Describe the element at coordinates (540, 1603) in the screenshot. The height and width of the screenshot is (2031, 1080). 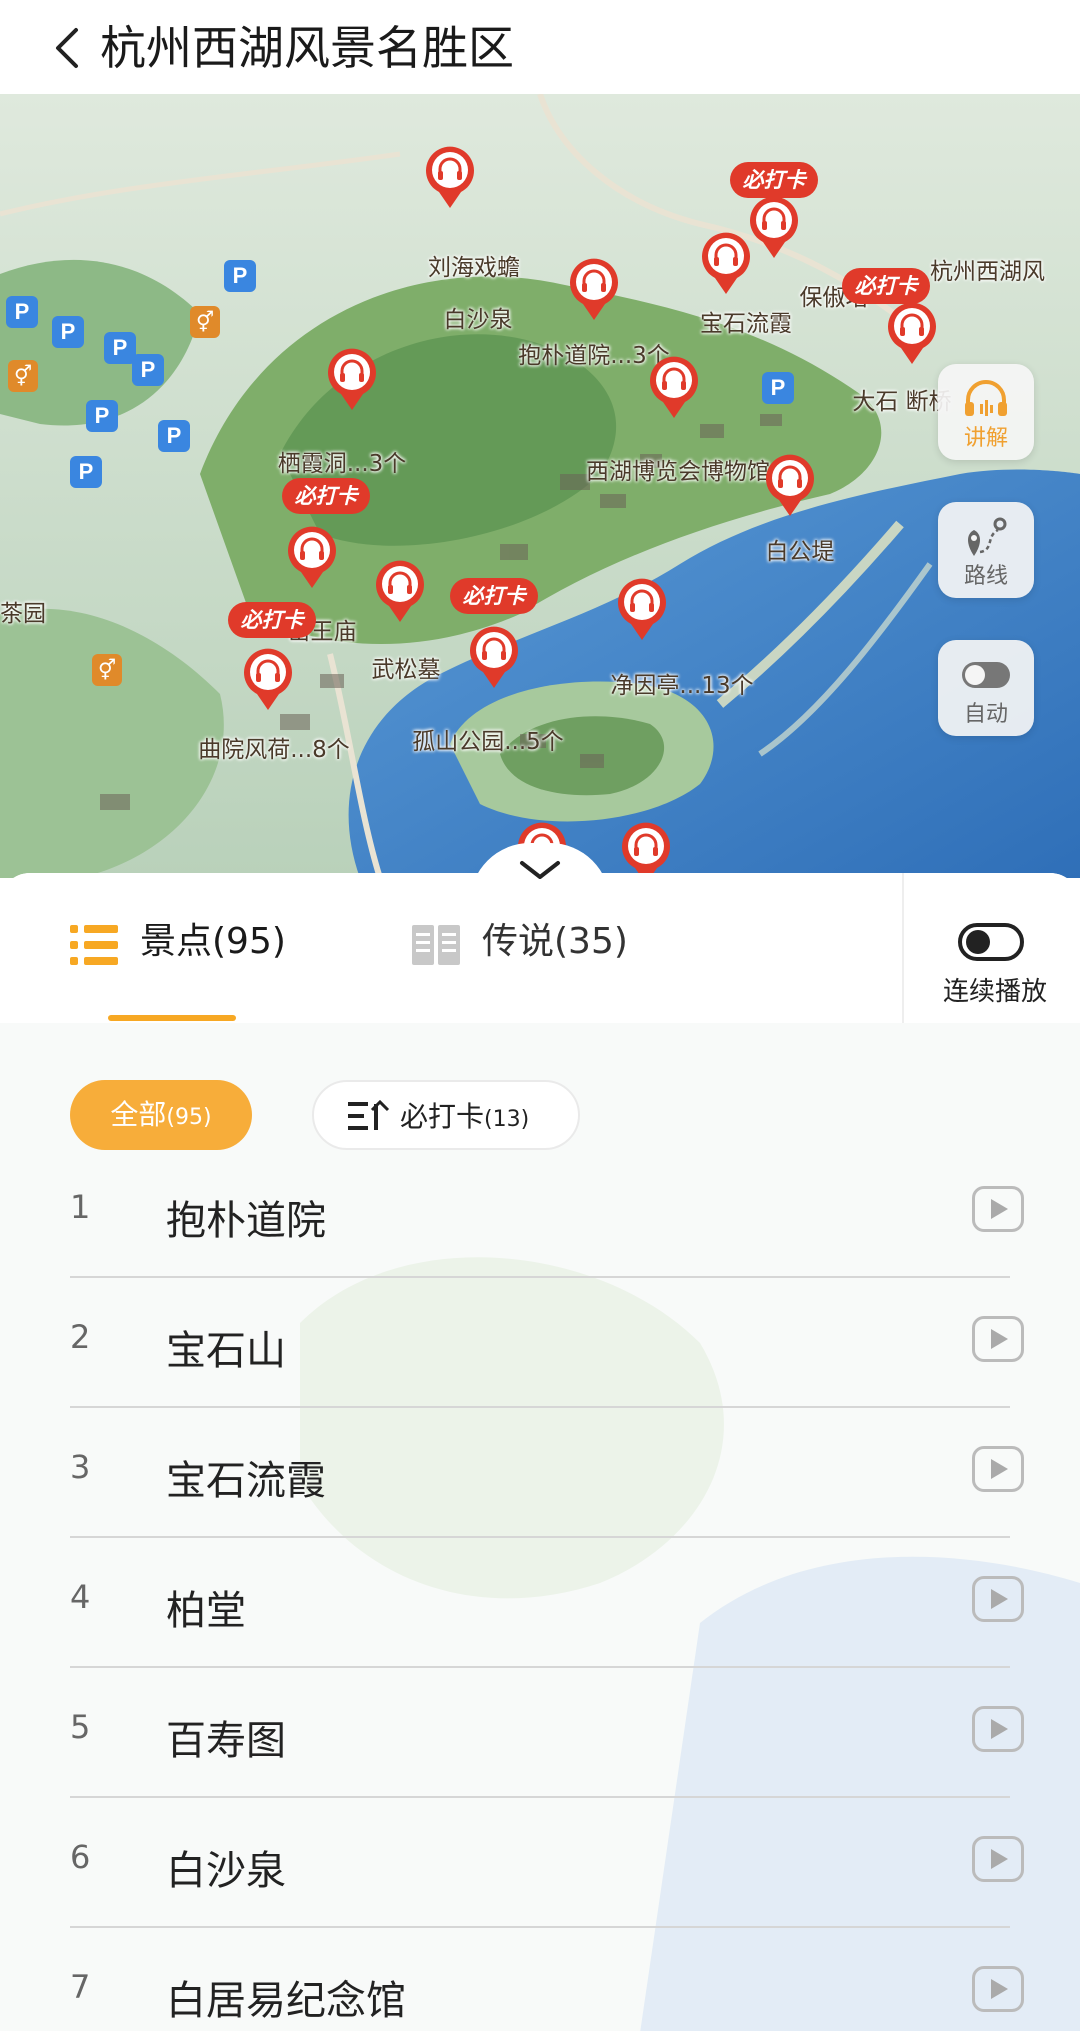
I see `list-item: 4 柏堂` at that location.